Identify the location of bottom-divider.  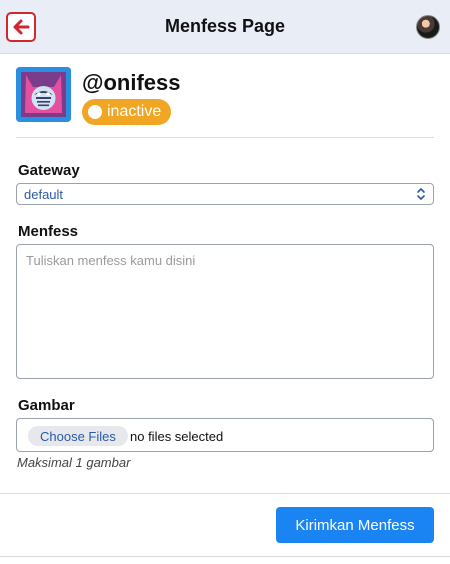
(225, 556).